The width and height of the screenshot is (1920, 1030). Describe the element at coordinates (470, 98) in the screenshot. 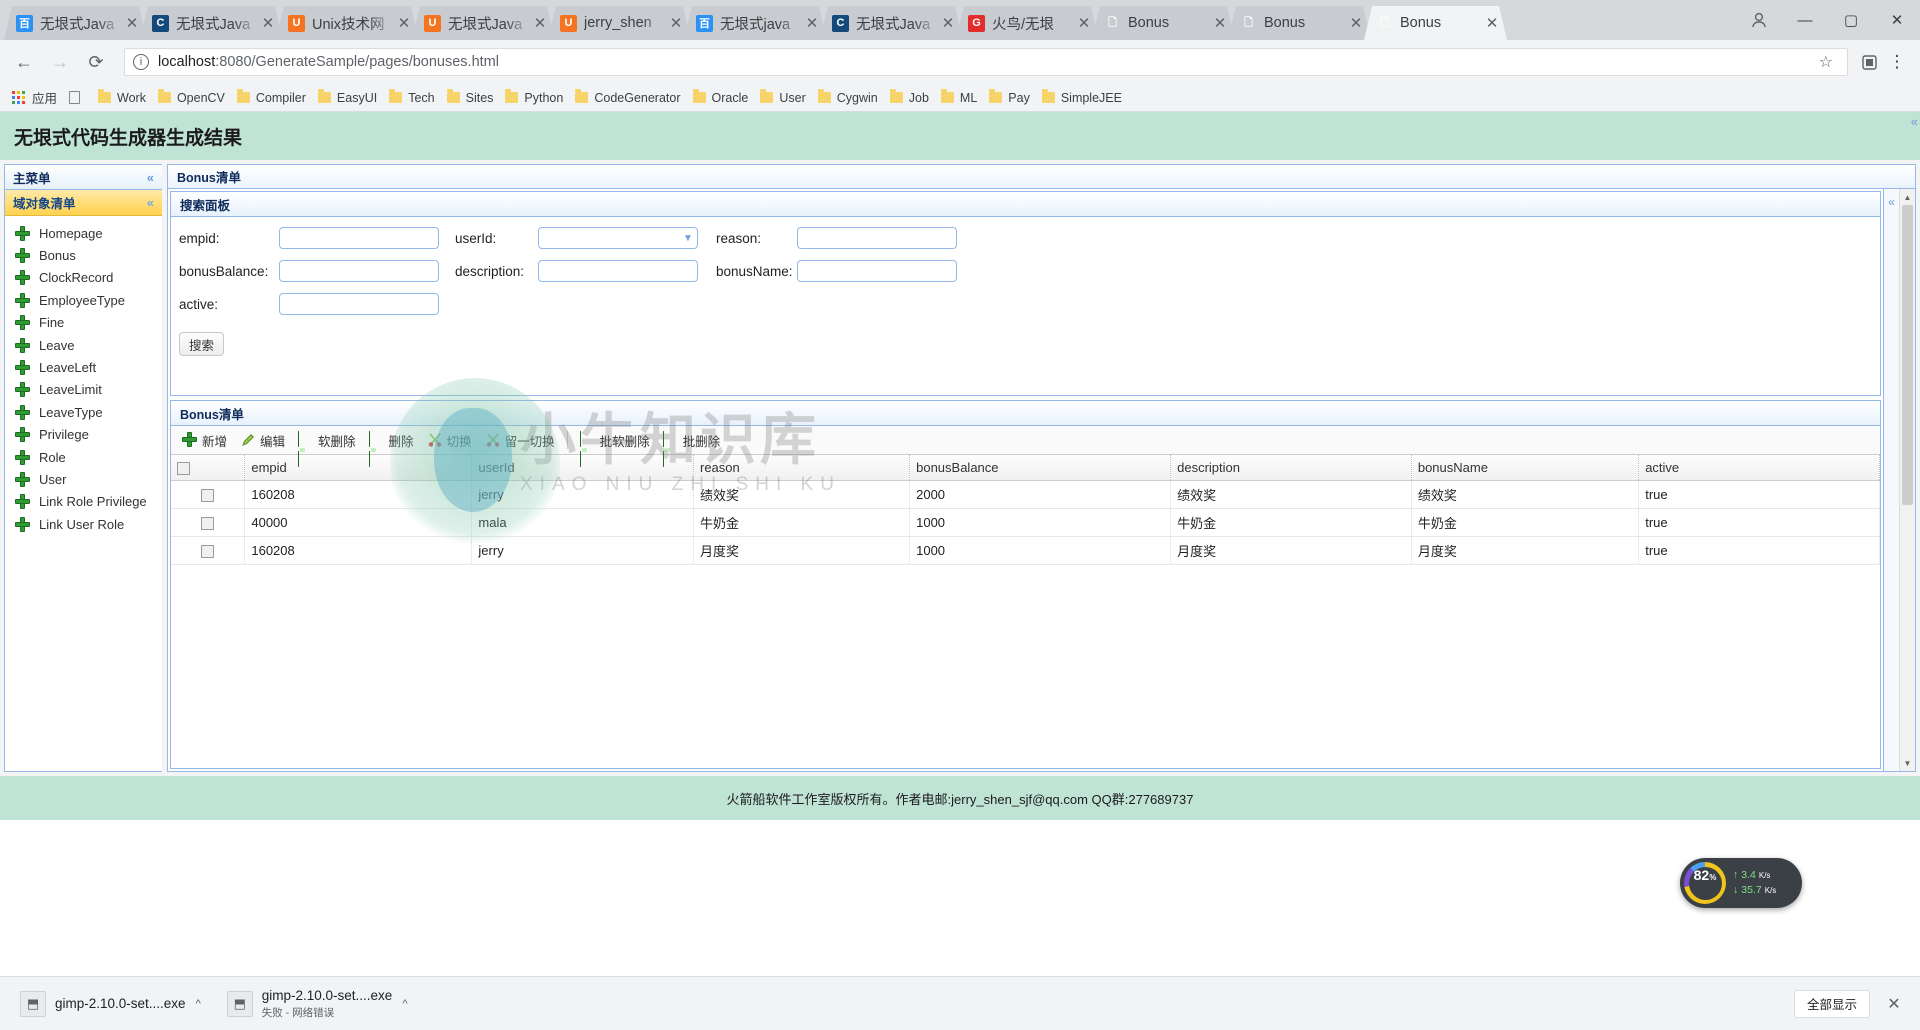

I see `bookmark-item: Sites` at that location.